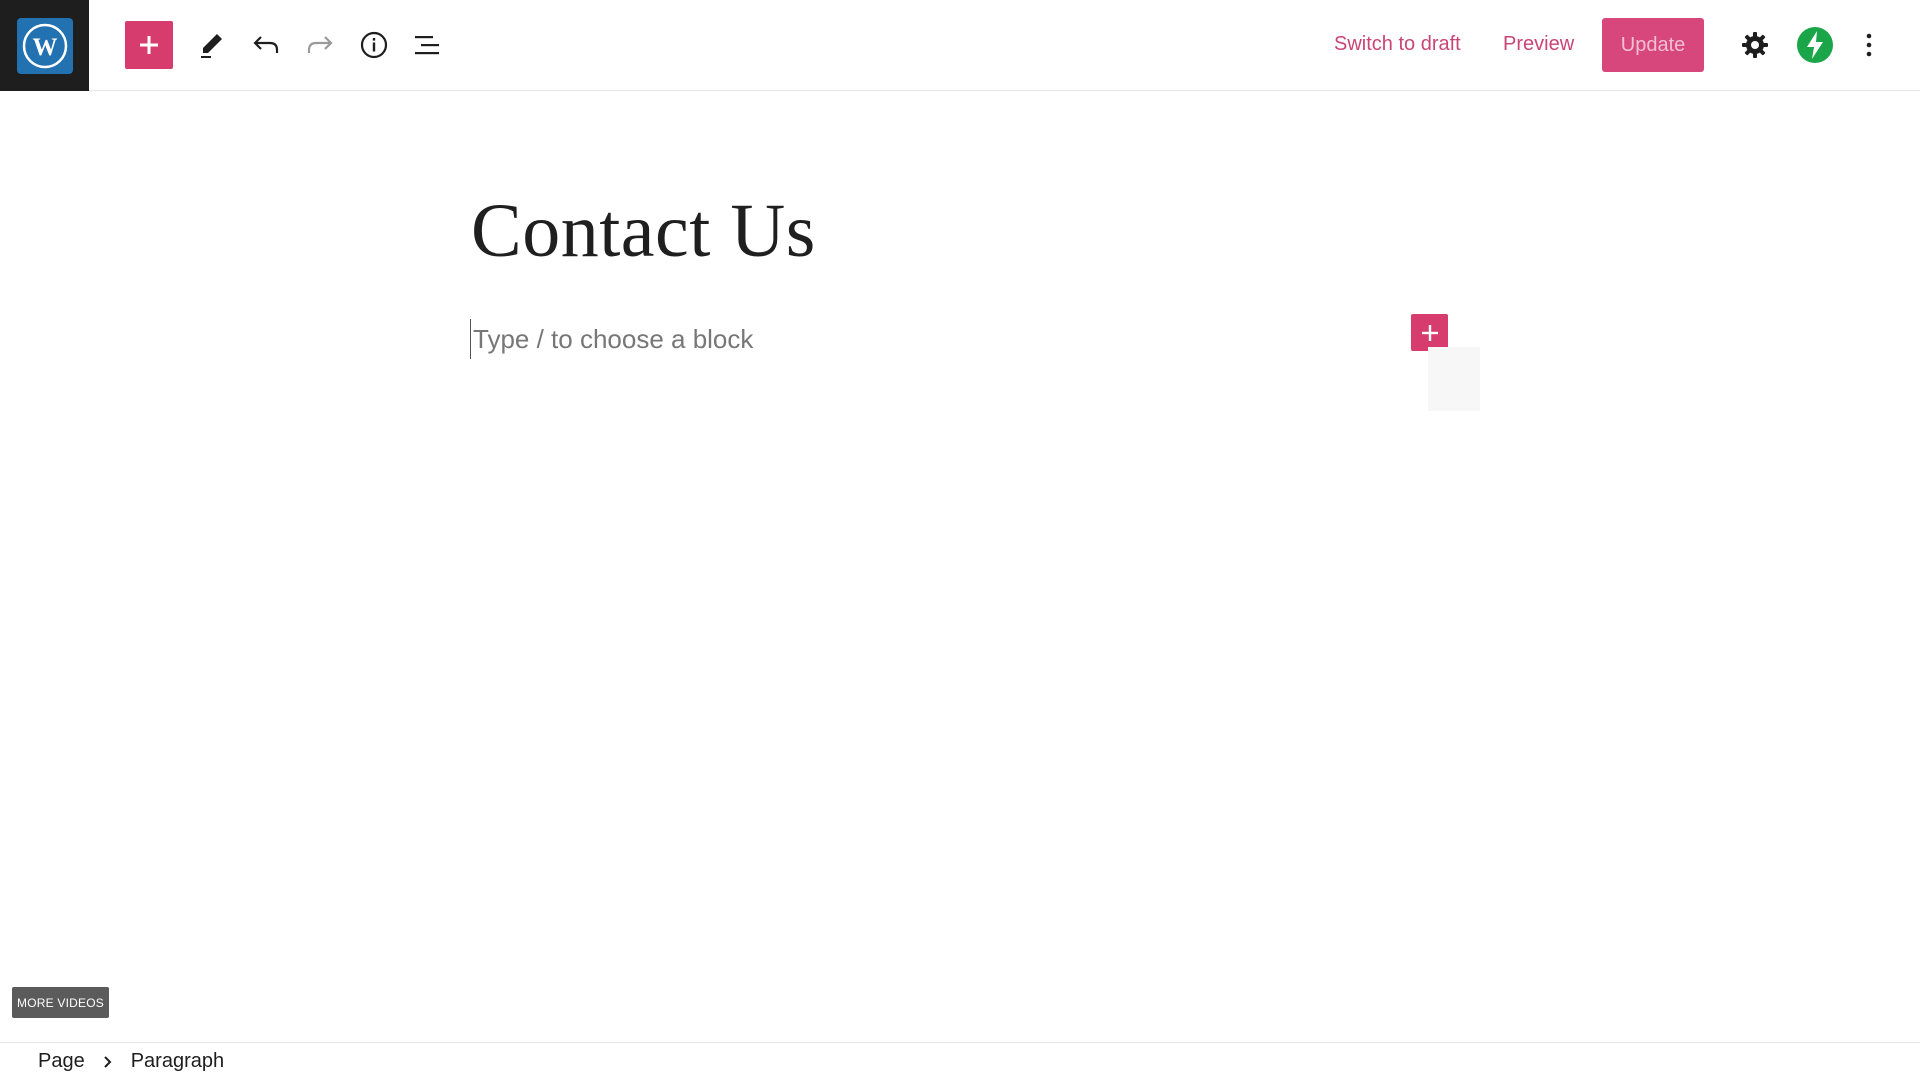 Image resolution: width=1920 pixels, height=1080 pixels. I want to click on wordpress-logo-button: W, so click(44, 45).